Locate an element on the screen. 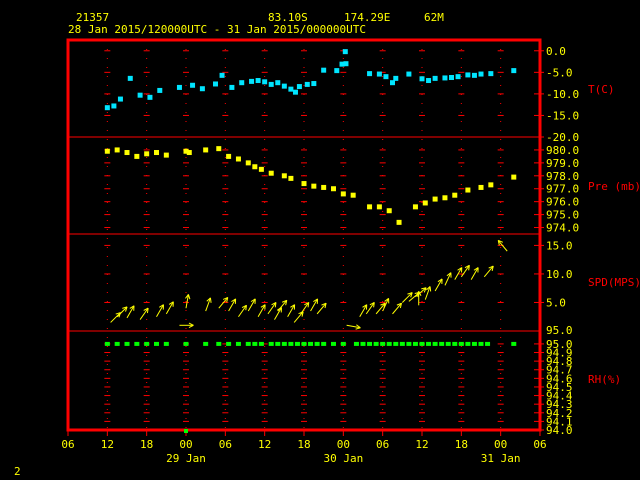 The width and height of the screenshot is (640, 480). rh-axis-marker is located at coordinates (186, 431).